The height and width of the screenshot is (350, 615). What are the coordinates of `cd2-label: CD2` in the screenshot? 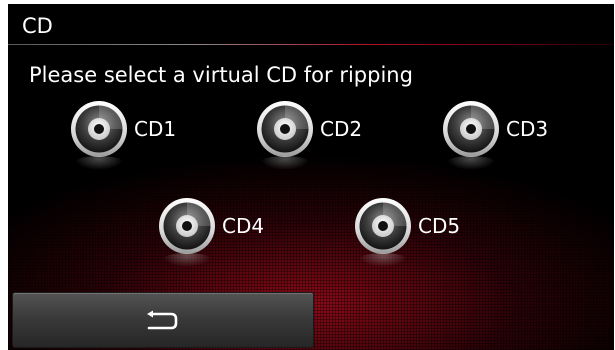 It's located at (341, 129).